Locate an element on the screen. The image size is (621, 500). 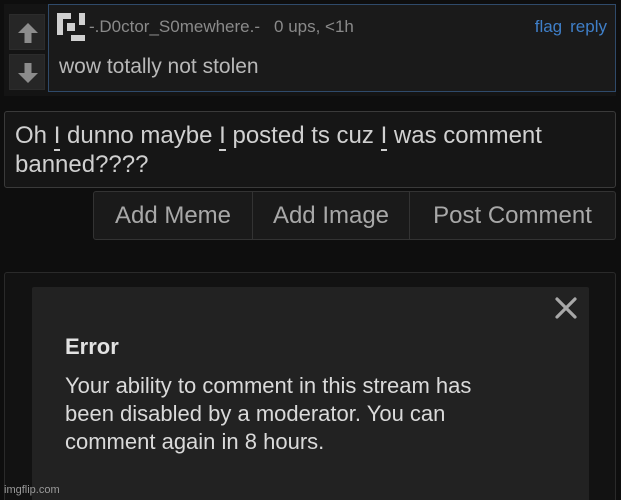
comment-score: 0 ups, <1h is located at coordinates (314, 26).